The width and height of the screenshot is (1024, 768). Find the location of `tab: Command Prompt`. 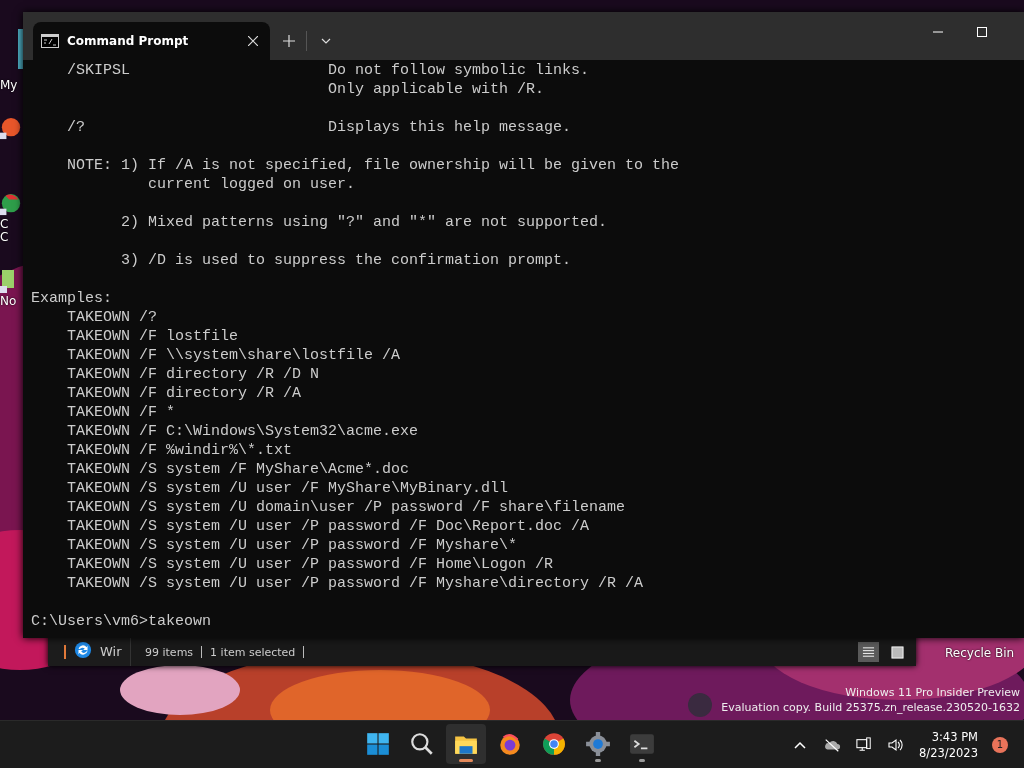

tab: Command Prompt is located at coordinates (151, 41).